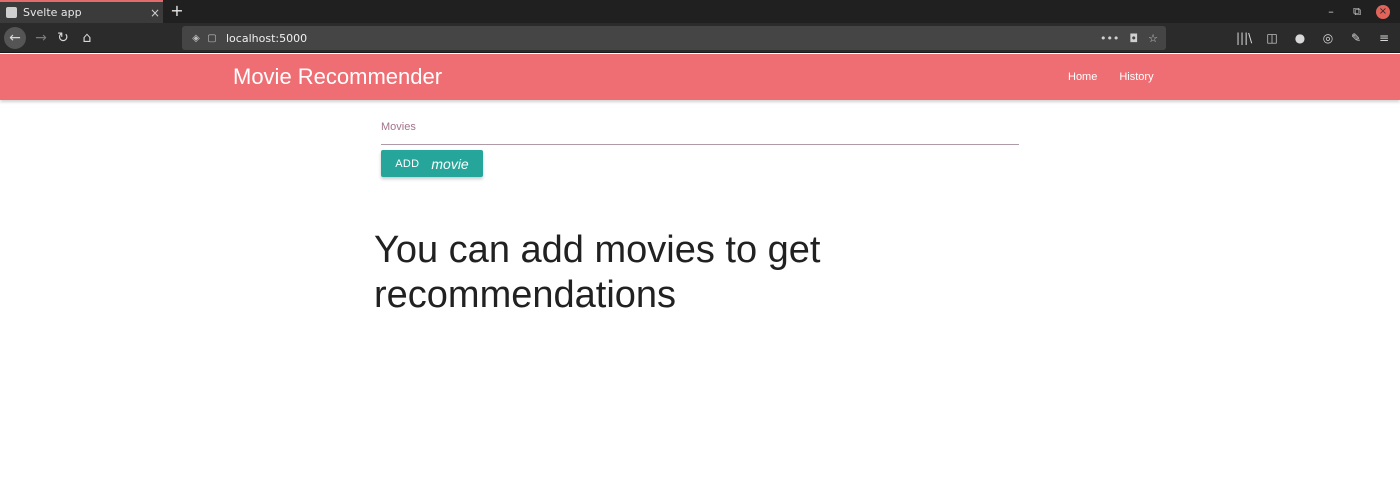 This screenshot has height=490, width=1400. What do you see at coordinates (1314, 38) in the screenshot?
I see `toolbar-right-icons: |||\ ◫ ● ◎ ✎ ≡` at bounding box center [1314, 38].